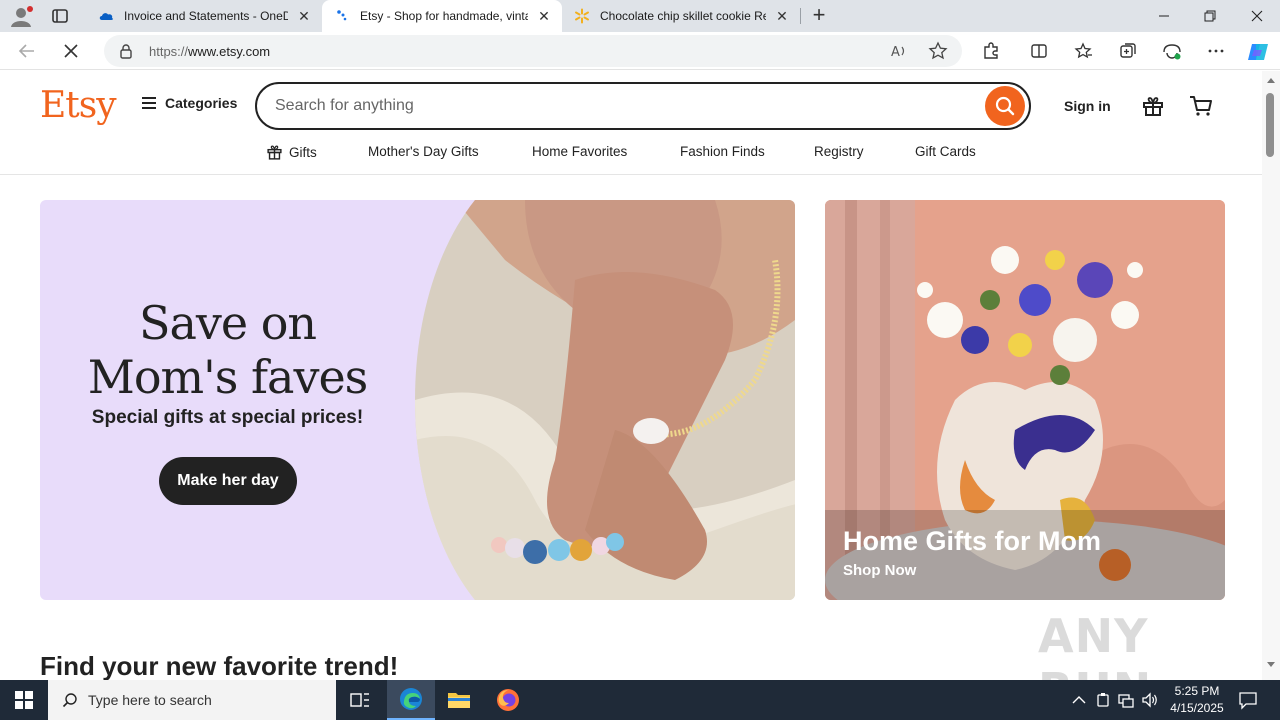  I want to click on onedrive-cloud-icon, so click(106, 16).